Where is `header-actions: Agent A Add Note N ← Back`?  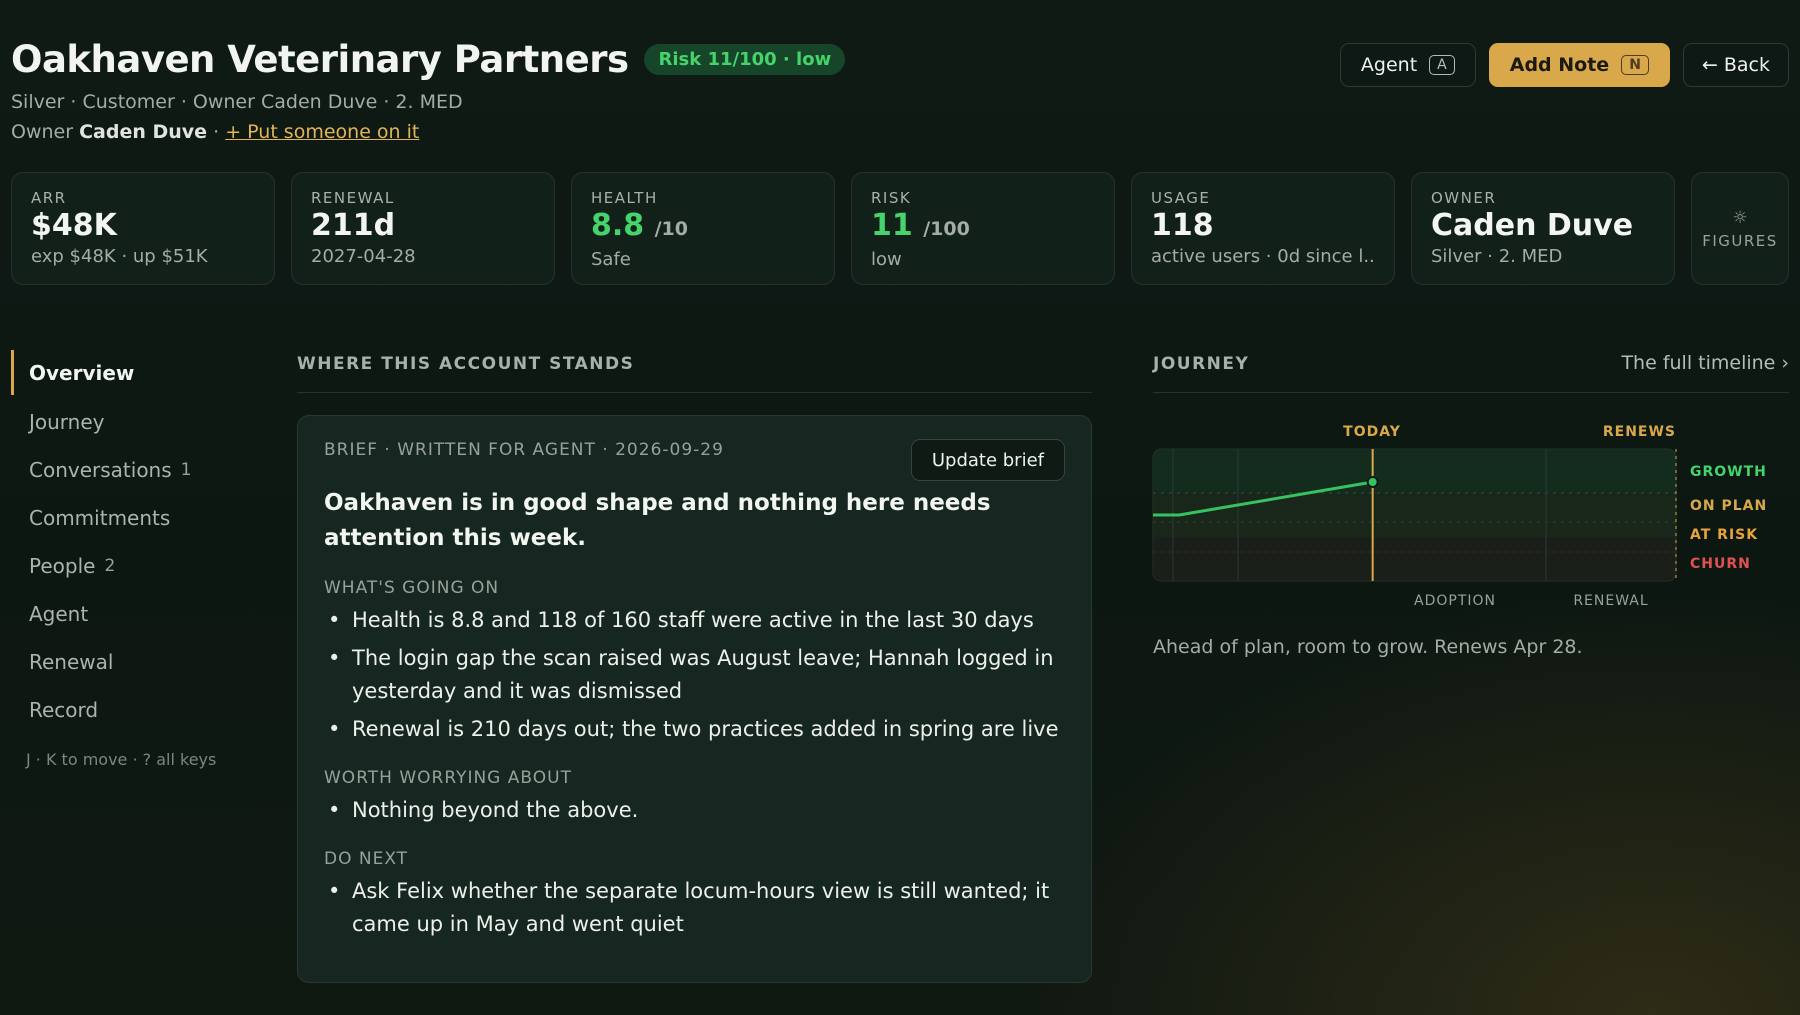
header-actions: Agent A Add Note N ← Back is located at coordinates (1564, 65).